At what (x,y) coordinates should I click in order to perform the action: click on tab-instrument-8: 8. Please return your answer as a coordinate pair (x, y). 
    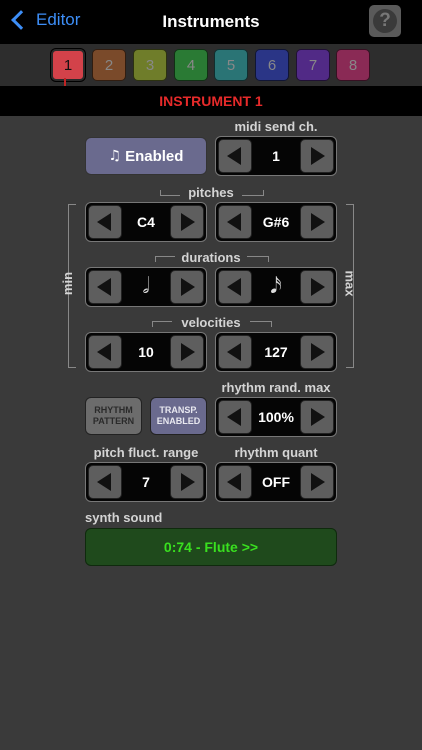
    Looking at the image, I should click on (353, 65).